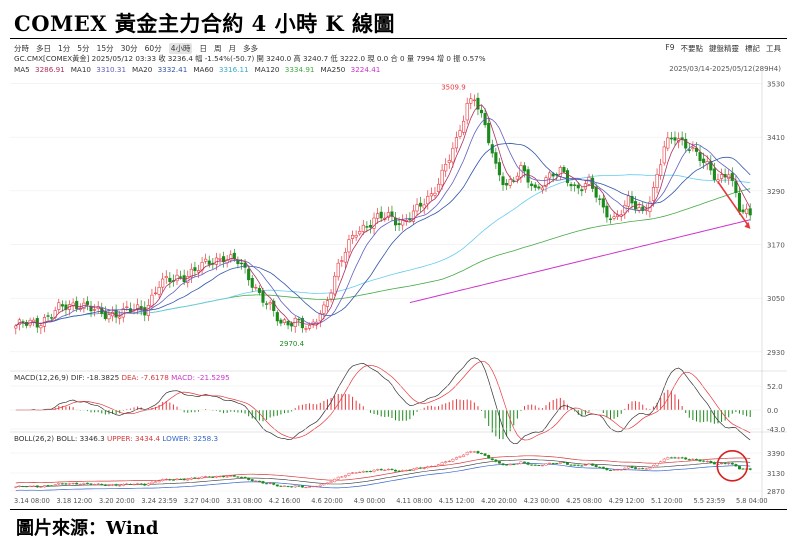 This screenshot has width=795, height=546. Describe the element at coordinates (776, 192) in the screenshot. I see `price-tick-label: 3290` at that location.